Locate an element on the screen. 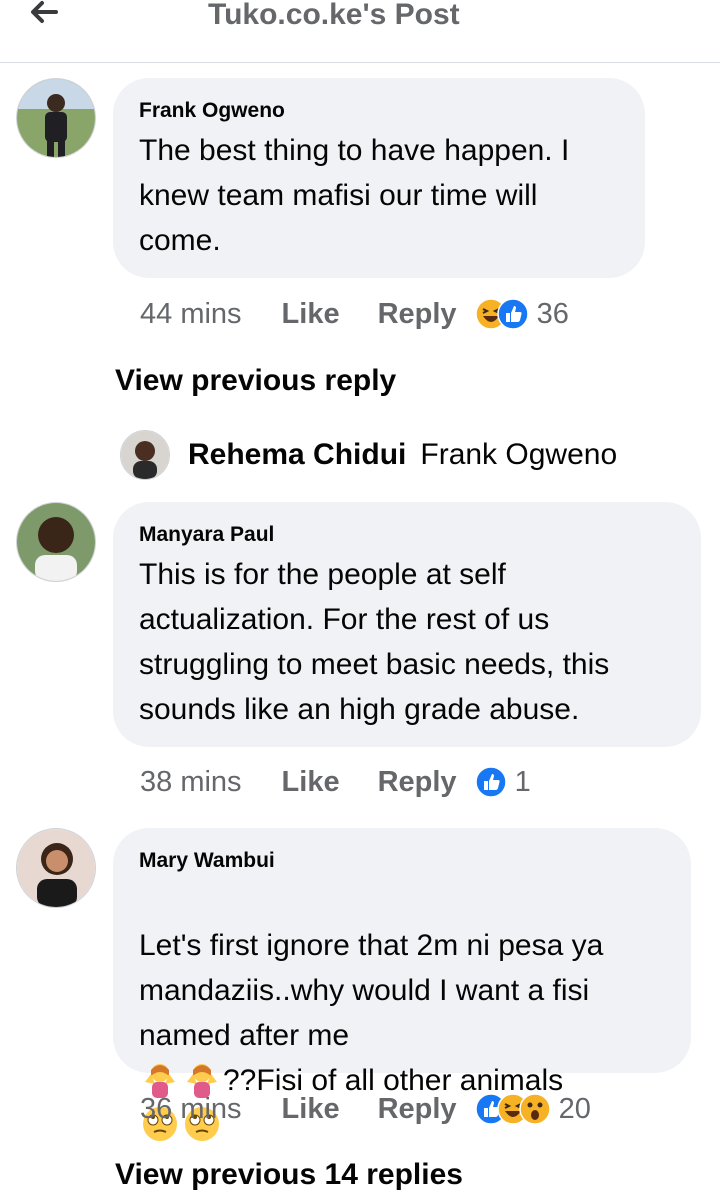 The width and height of the screenshot is (720, 1198). post-header: Tuko.co.ke's Post is located at coordinates (360, 31).